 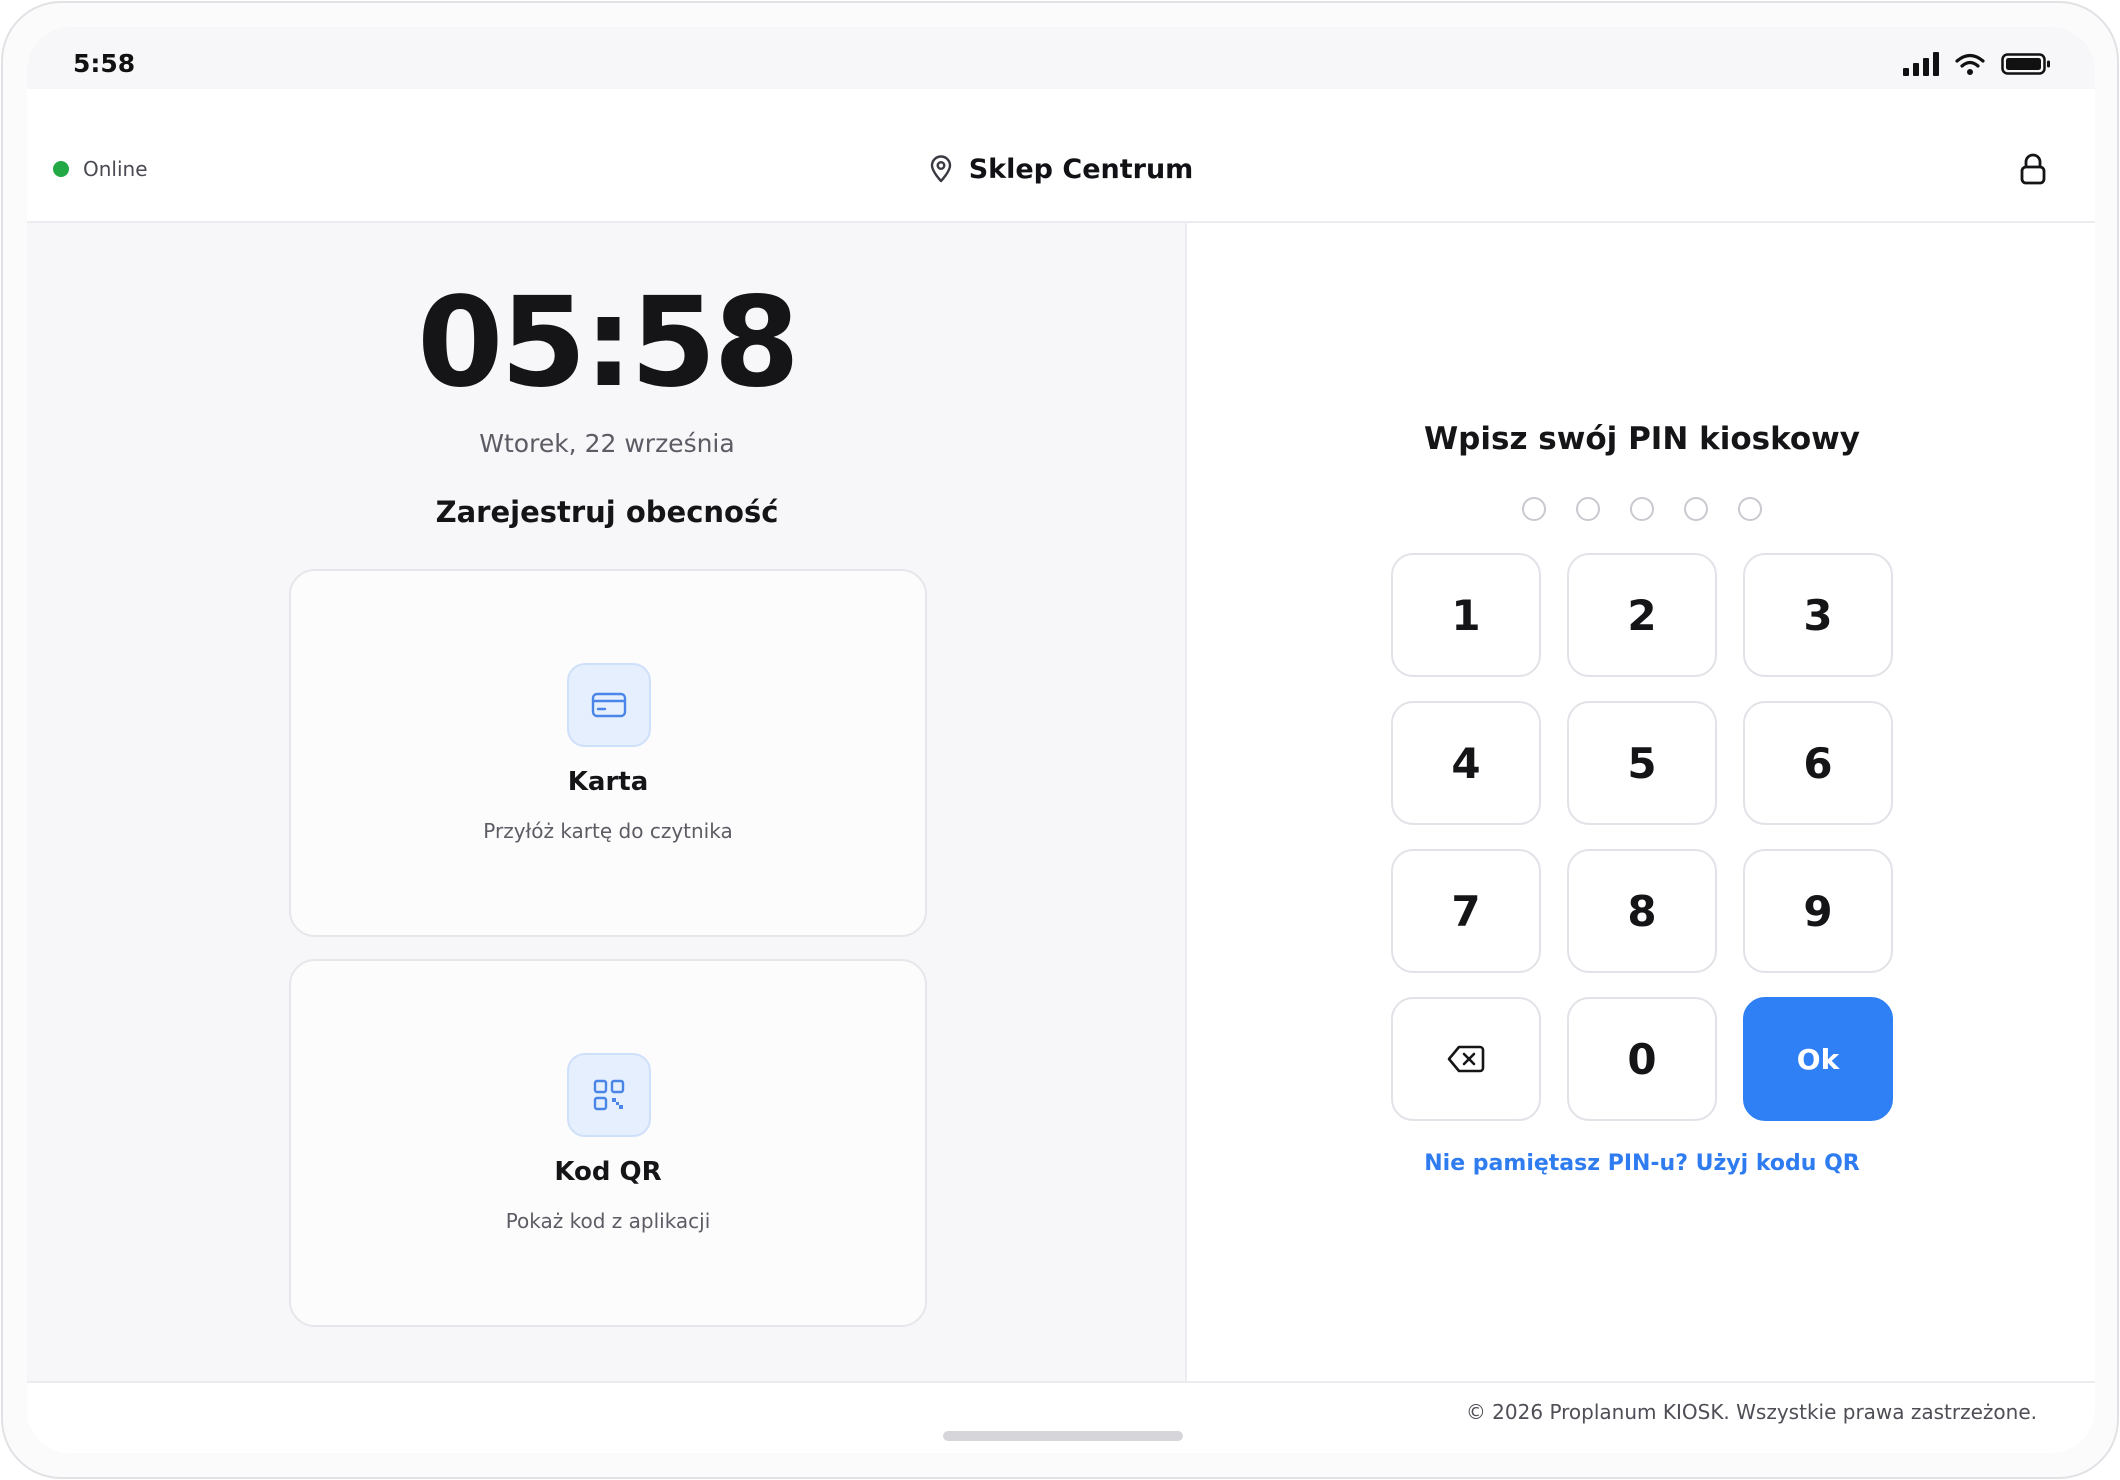 What do you see at coordinates (1063, 1436) in the screenshot?
I see `home-indicator` at bounding box center [1063, 1436].